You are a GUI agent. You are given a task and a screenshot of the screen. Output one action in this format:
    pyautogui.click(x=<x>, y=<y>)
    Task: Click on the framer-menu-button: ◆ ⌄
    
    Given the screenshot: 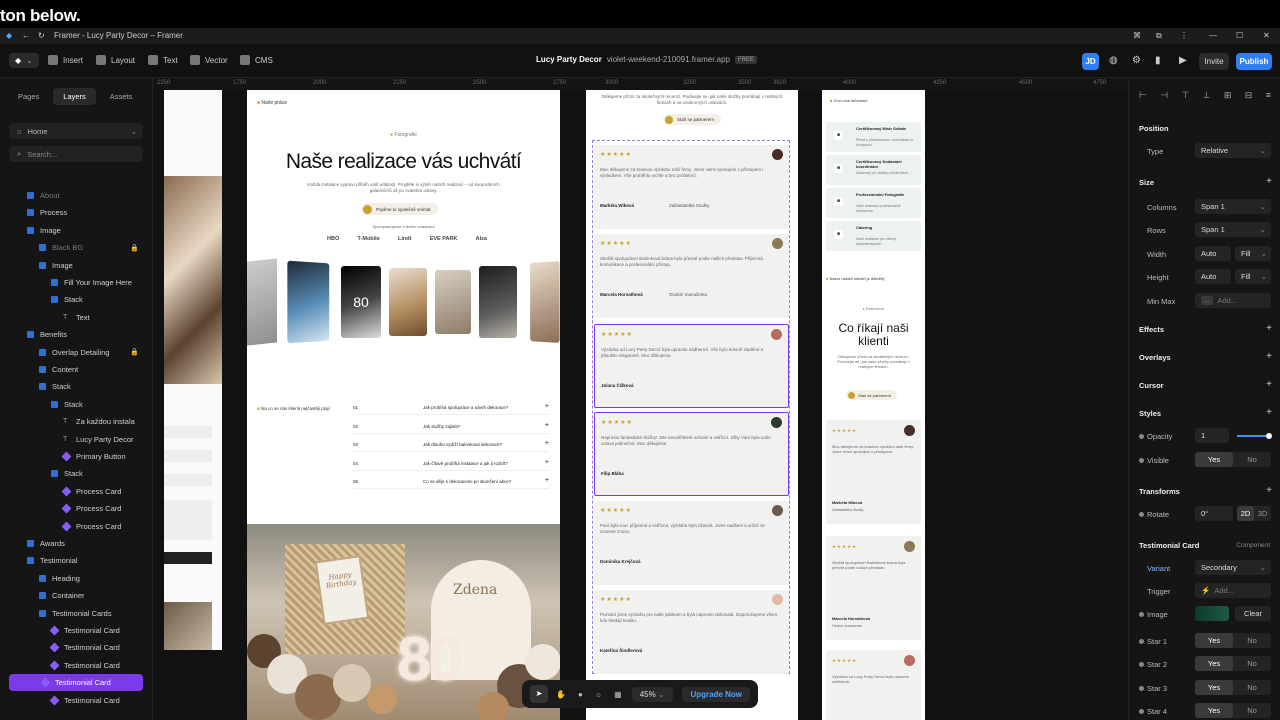 What is the action you would take?
    pyautogui.click(x=24, y=60)
    